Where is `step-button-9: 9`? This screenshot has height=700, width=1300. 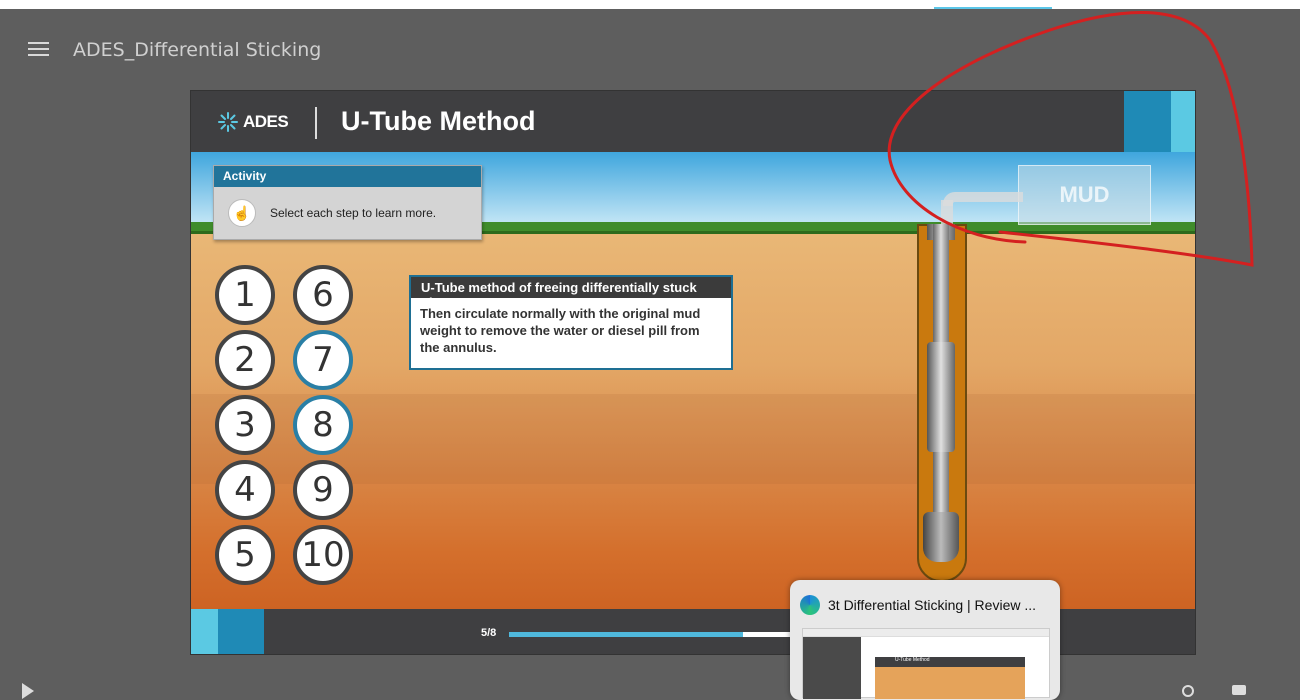
step-button-9: 9 is located at coordinates (323, 490).